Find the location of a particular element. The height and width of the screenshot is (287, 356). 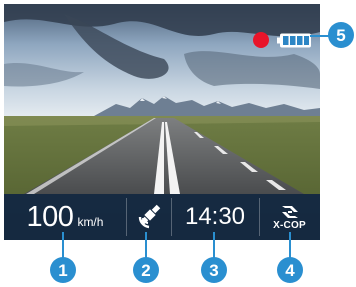

callout-badge-5: 5 is located at coordinates (341, 35).